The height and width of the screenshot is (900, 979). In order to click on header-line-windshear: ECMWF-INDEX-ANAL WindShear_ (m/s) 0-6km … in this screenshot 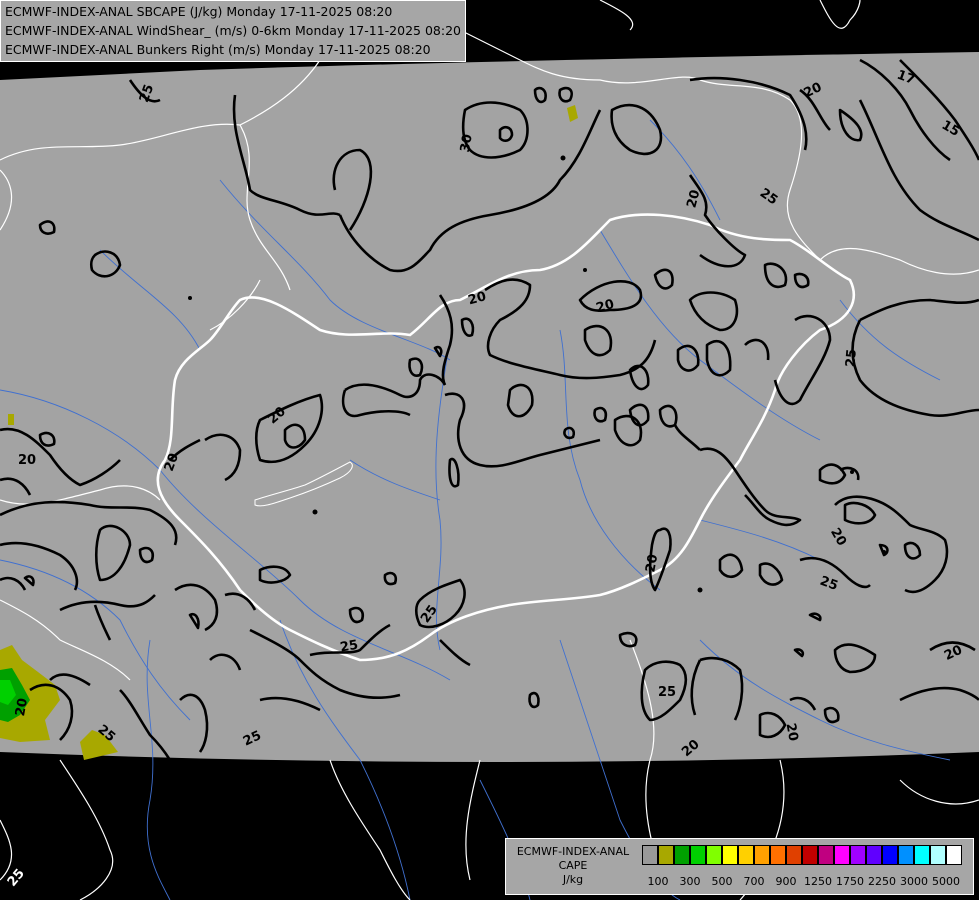, I will do `click(233, 30)`.